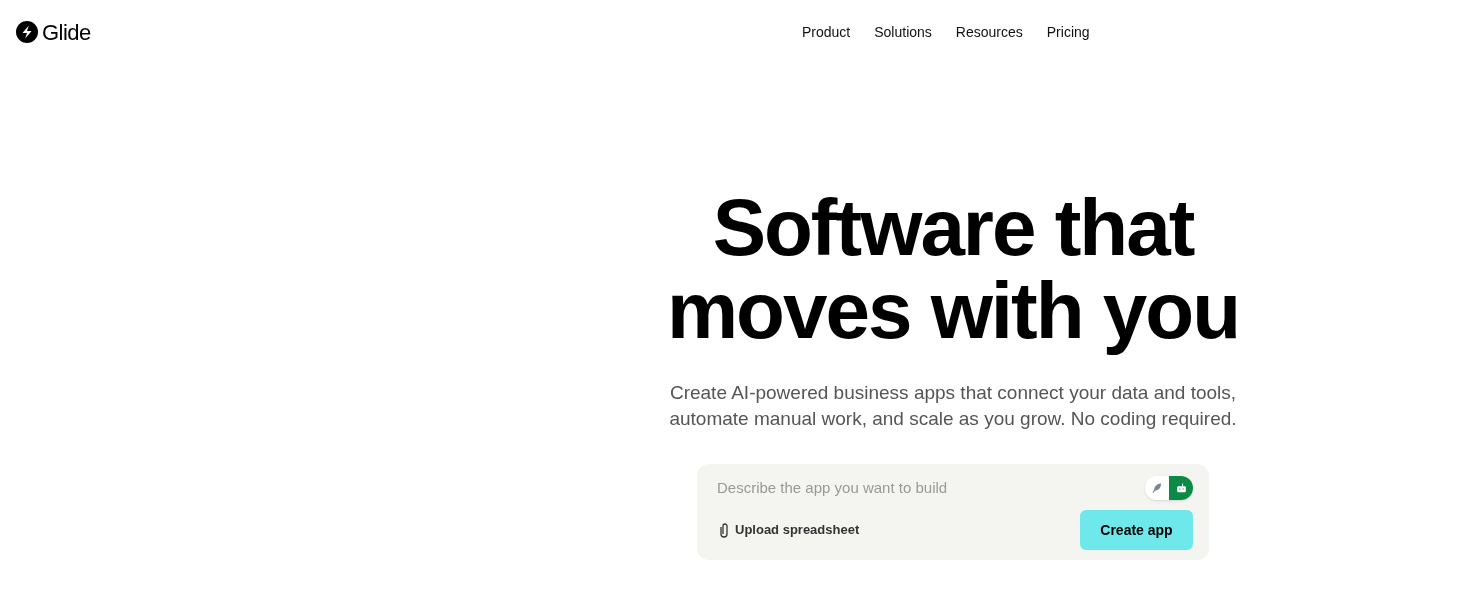 The image size is (1473, 615). Describe the element at coordinates (66, 32) in the screenshot. I see `logo-text: Glide` at that location.